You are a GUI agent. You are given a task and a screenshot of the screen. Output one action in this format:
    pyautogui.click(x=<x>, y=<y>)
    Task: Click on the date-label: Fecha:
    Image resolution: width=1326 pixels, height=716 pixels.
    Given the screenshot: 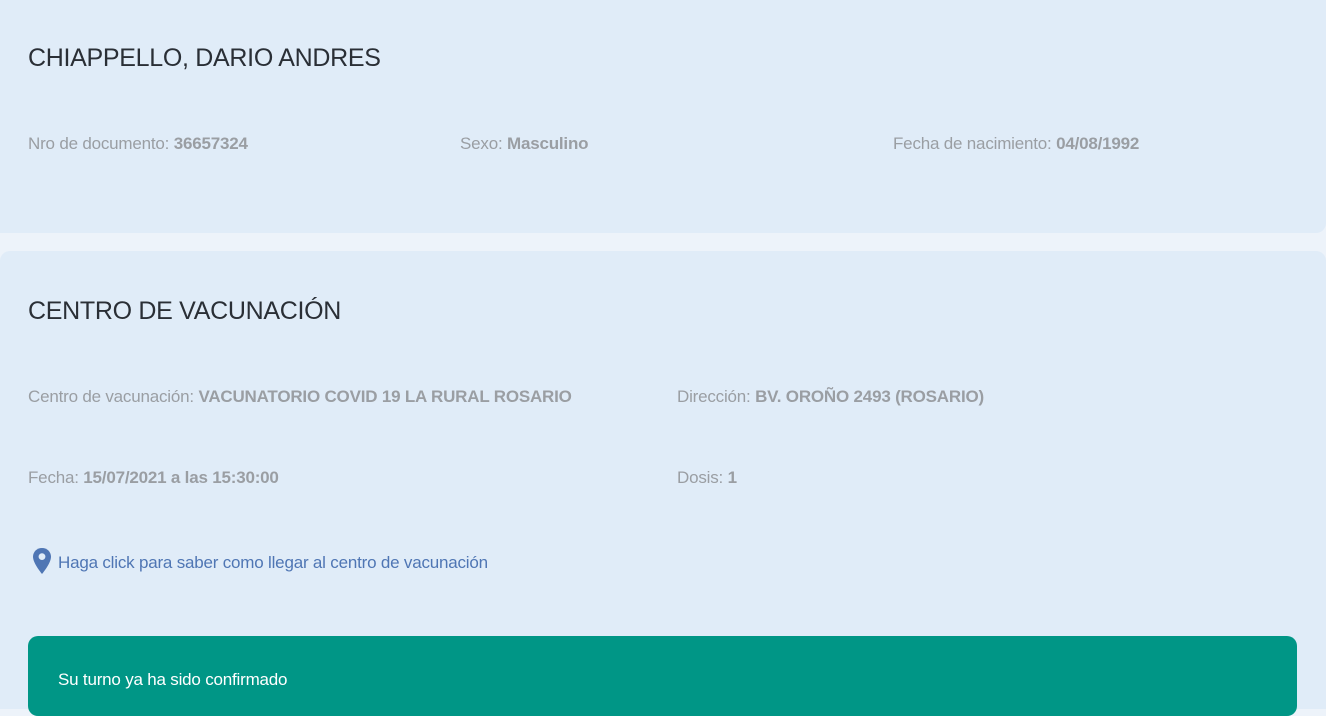 What is the action you would take?
    pyautogui.click(x=56, y=477)
    